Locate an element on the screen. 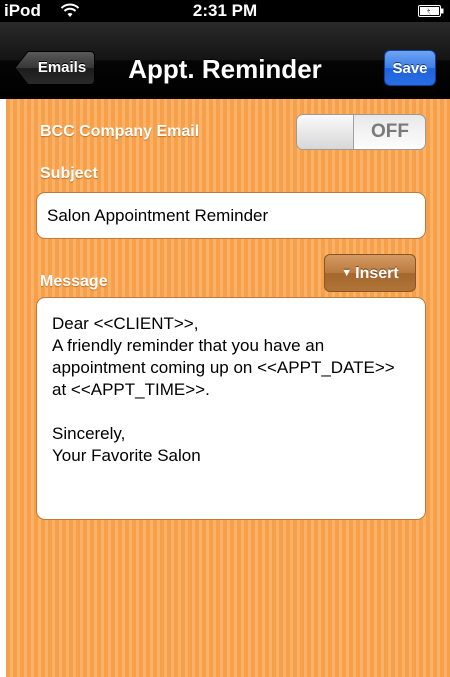 This screenshot has height=677, width=450. navigation-bar: Emails Appt. Reminder Save is located at coordinates (225, 60).